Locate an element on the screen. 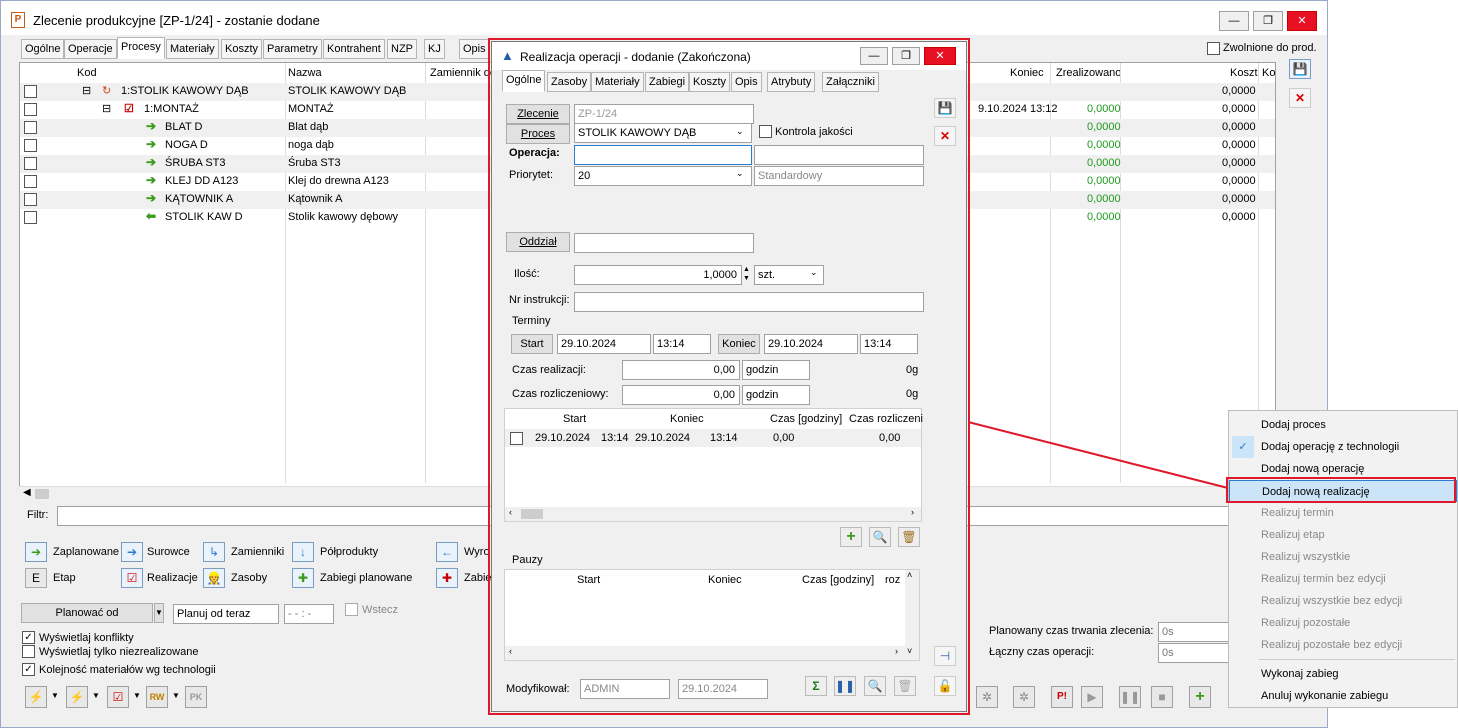  scroll-down-icon: ˅ is located at coordinates (909, 651).